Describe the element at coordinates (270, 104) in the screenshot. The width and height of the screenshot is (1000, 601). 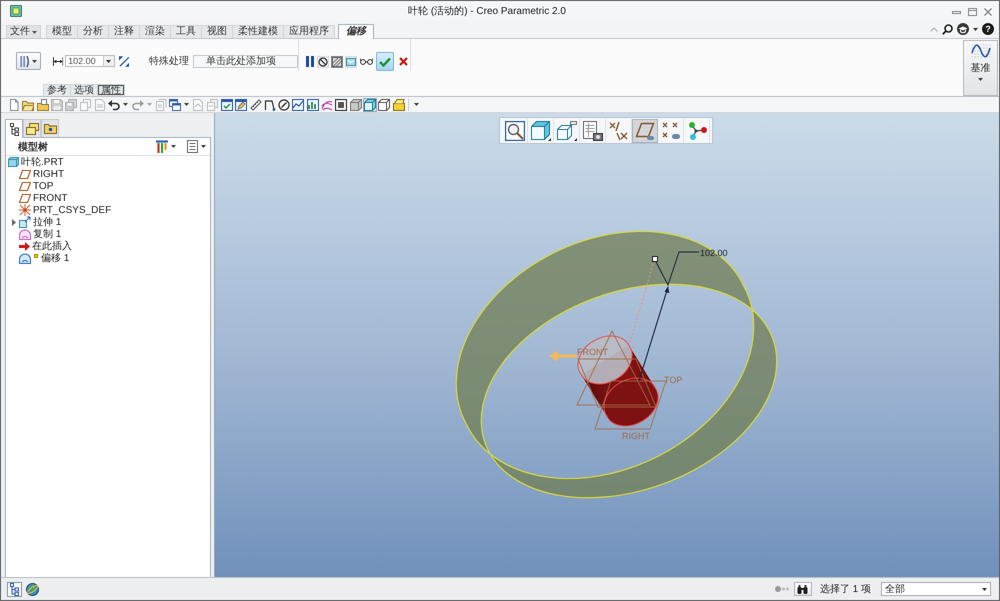
I see `sketch-icon` at that location.